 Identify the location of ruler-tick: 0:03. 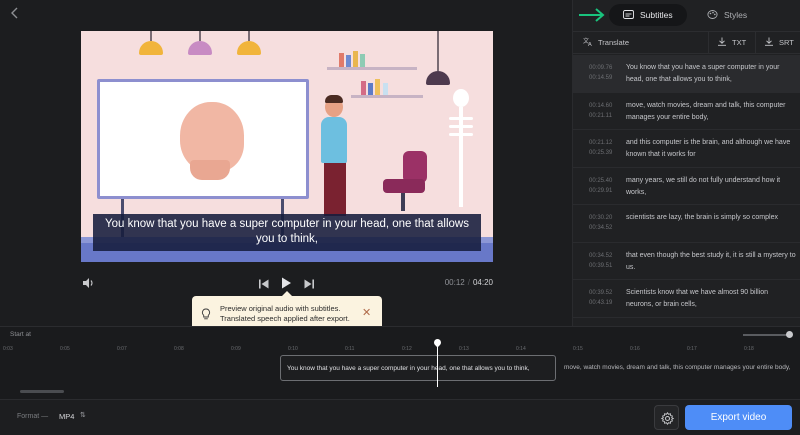
(8, 349).